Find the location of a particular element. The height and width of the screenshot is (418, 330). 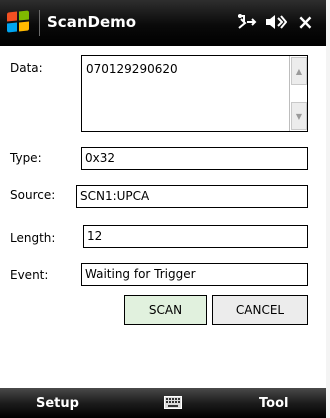

windows-start-icon is located at coordinates (19, 22).